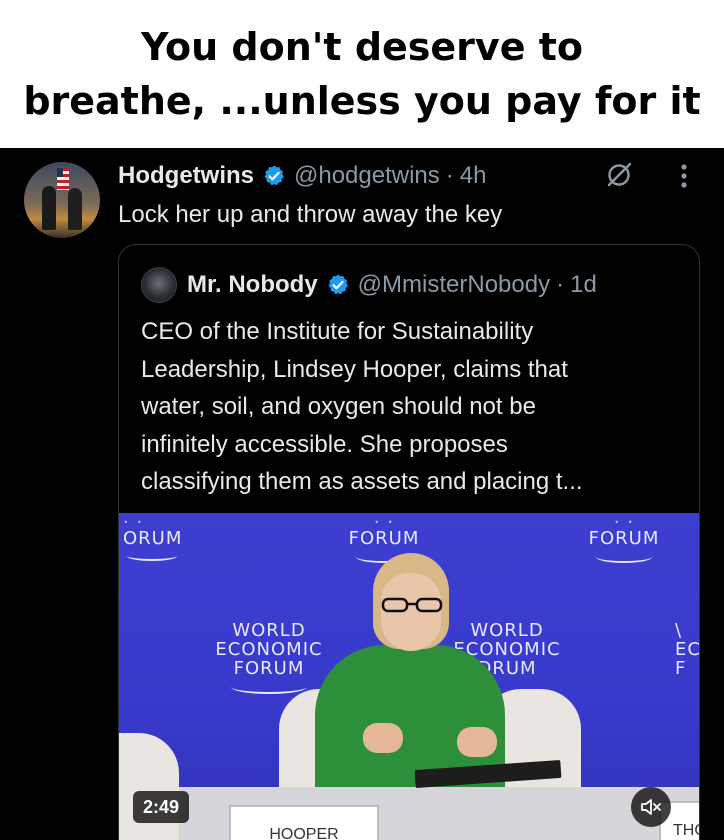 This screenshot has width=724, height=840. What do you see at coordinates (269, 649) in the screenshot?
I see `wef-logo-text: ECONOMIC` at bounding box center [269, 649].